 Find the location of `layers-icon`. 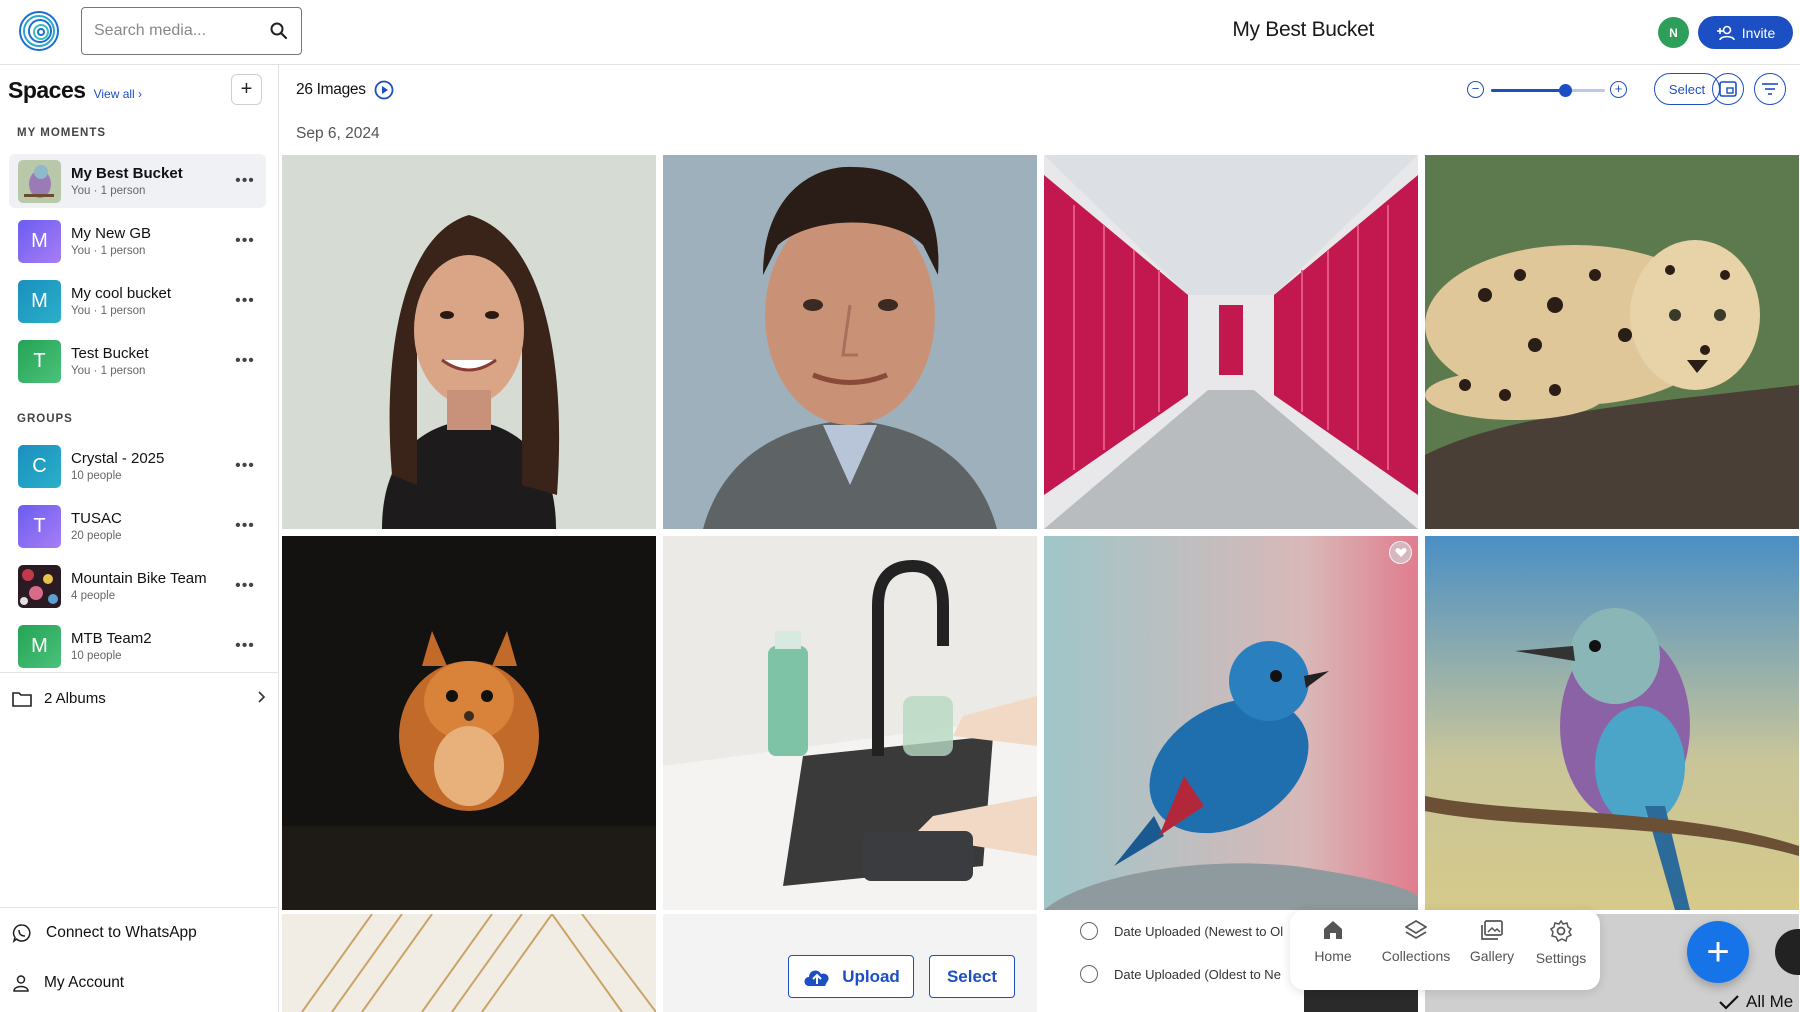

layers-icon is located at coordinates (1416, 929).